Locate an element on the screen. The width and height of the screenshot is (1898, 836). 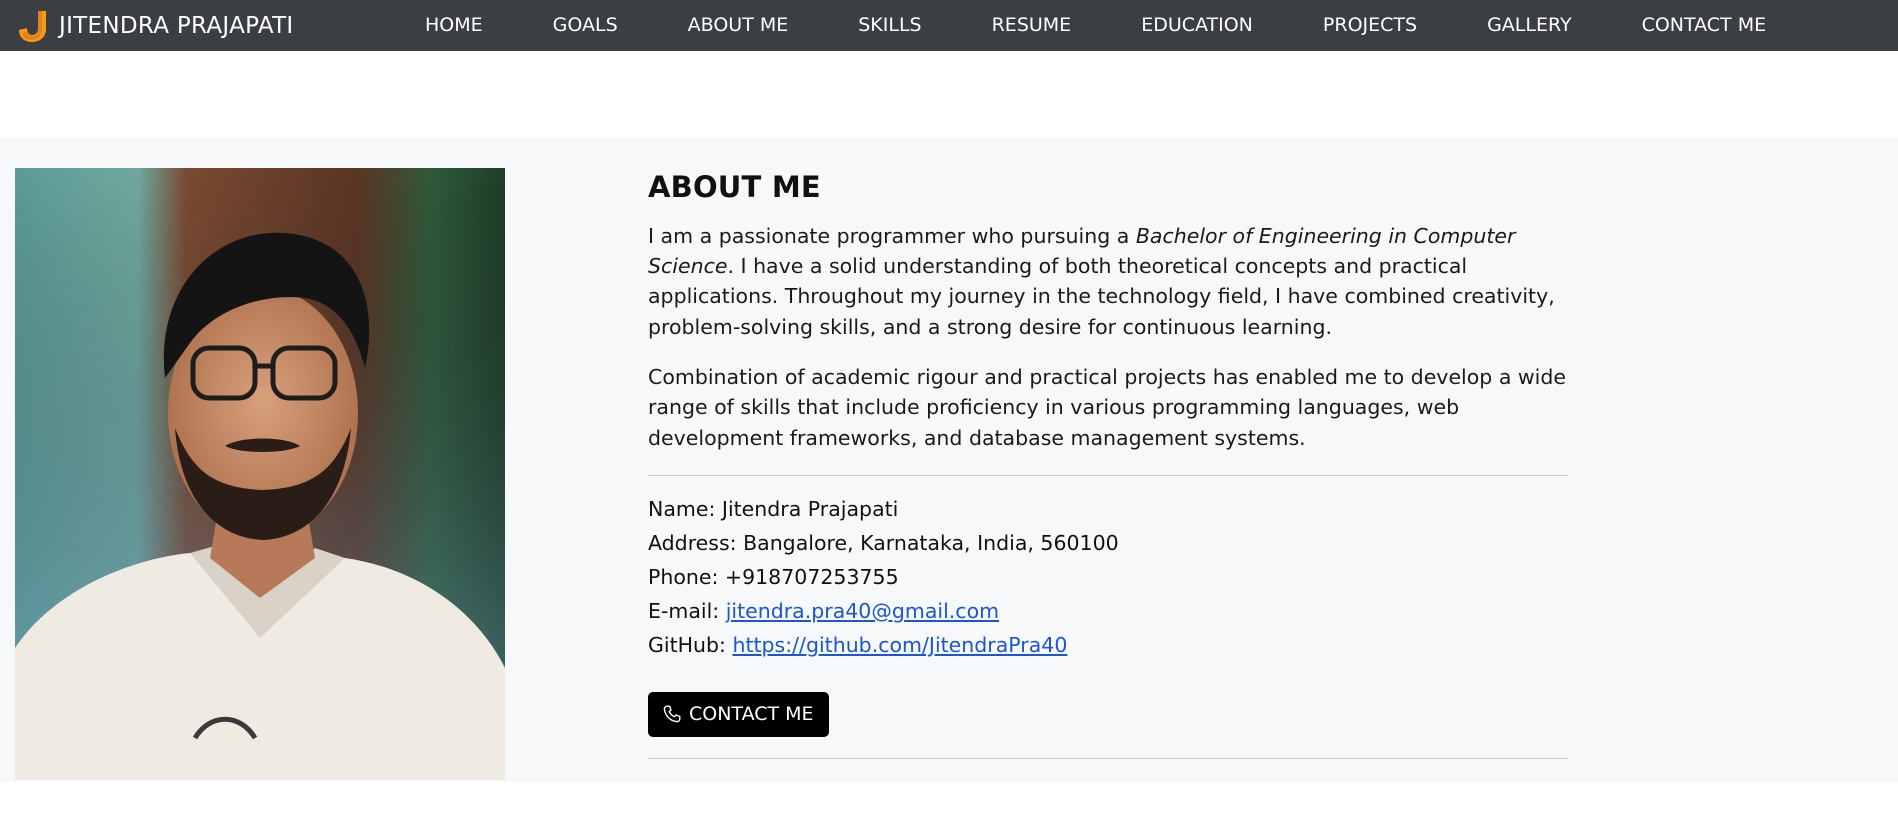
nav-link-projects: PROJECTS is located at coordinates (1370, 25).